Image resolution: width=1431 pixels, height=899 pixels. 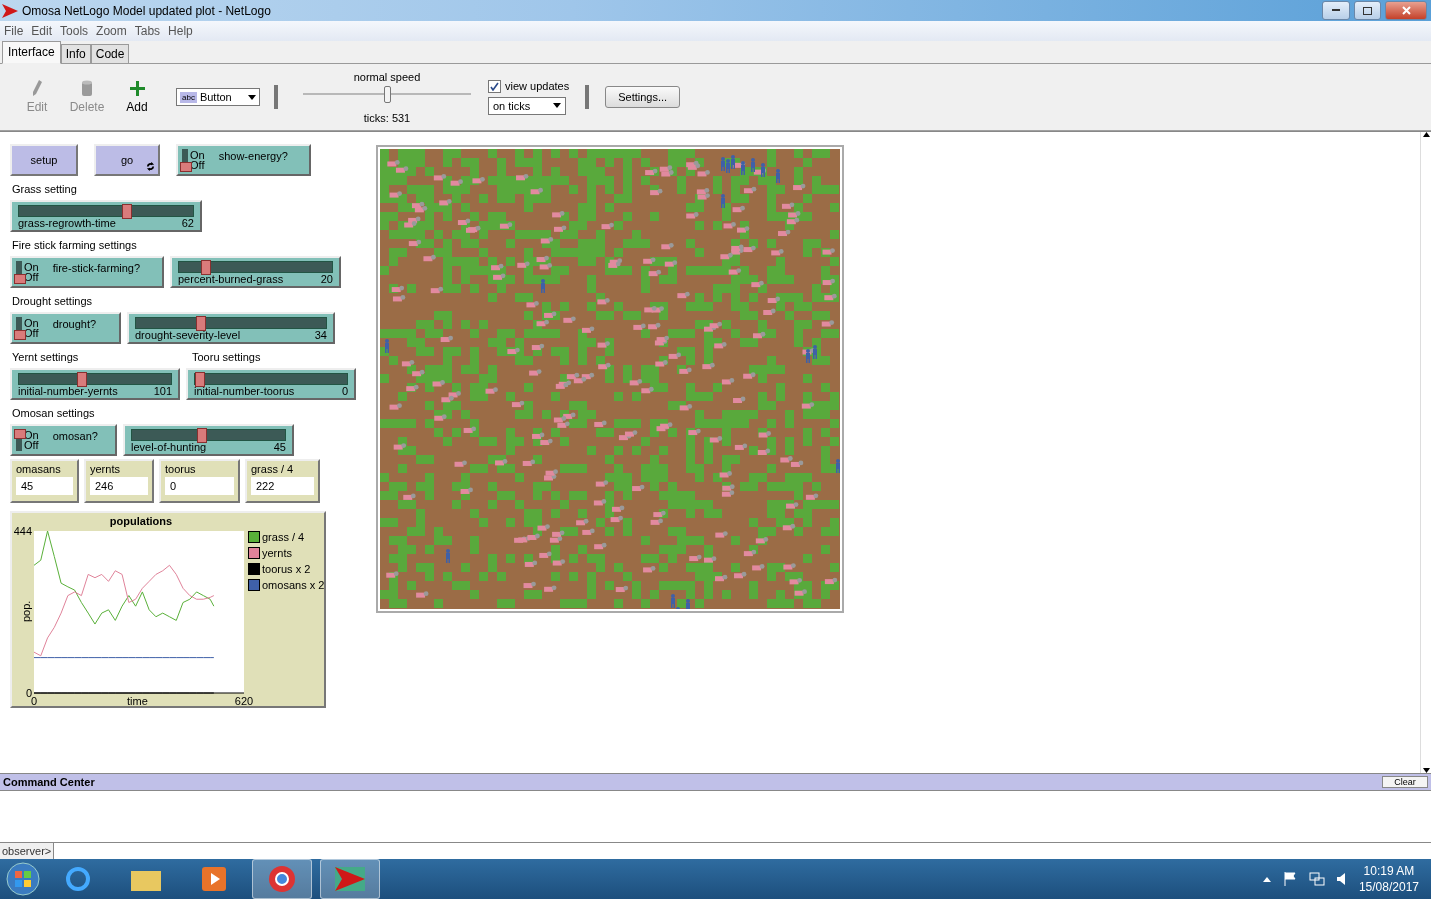 I want to click on axis-label: pop., so click(x=26, y=611).